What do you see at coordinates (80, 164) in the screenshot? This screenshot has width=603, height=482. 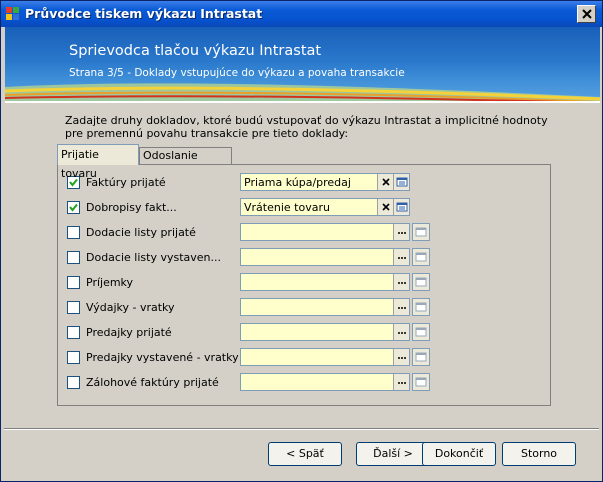 I see `tab-label: Prijatie tovaru` at bounding box center [80, 164].